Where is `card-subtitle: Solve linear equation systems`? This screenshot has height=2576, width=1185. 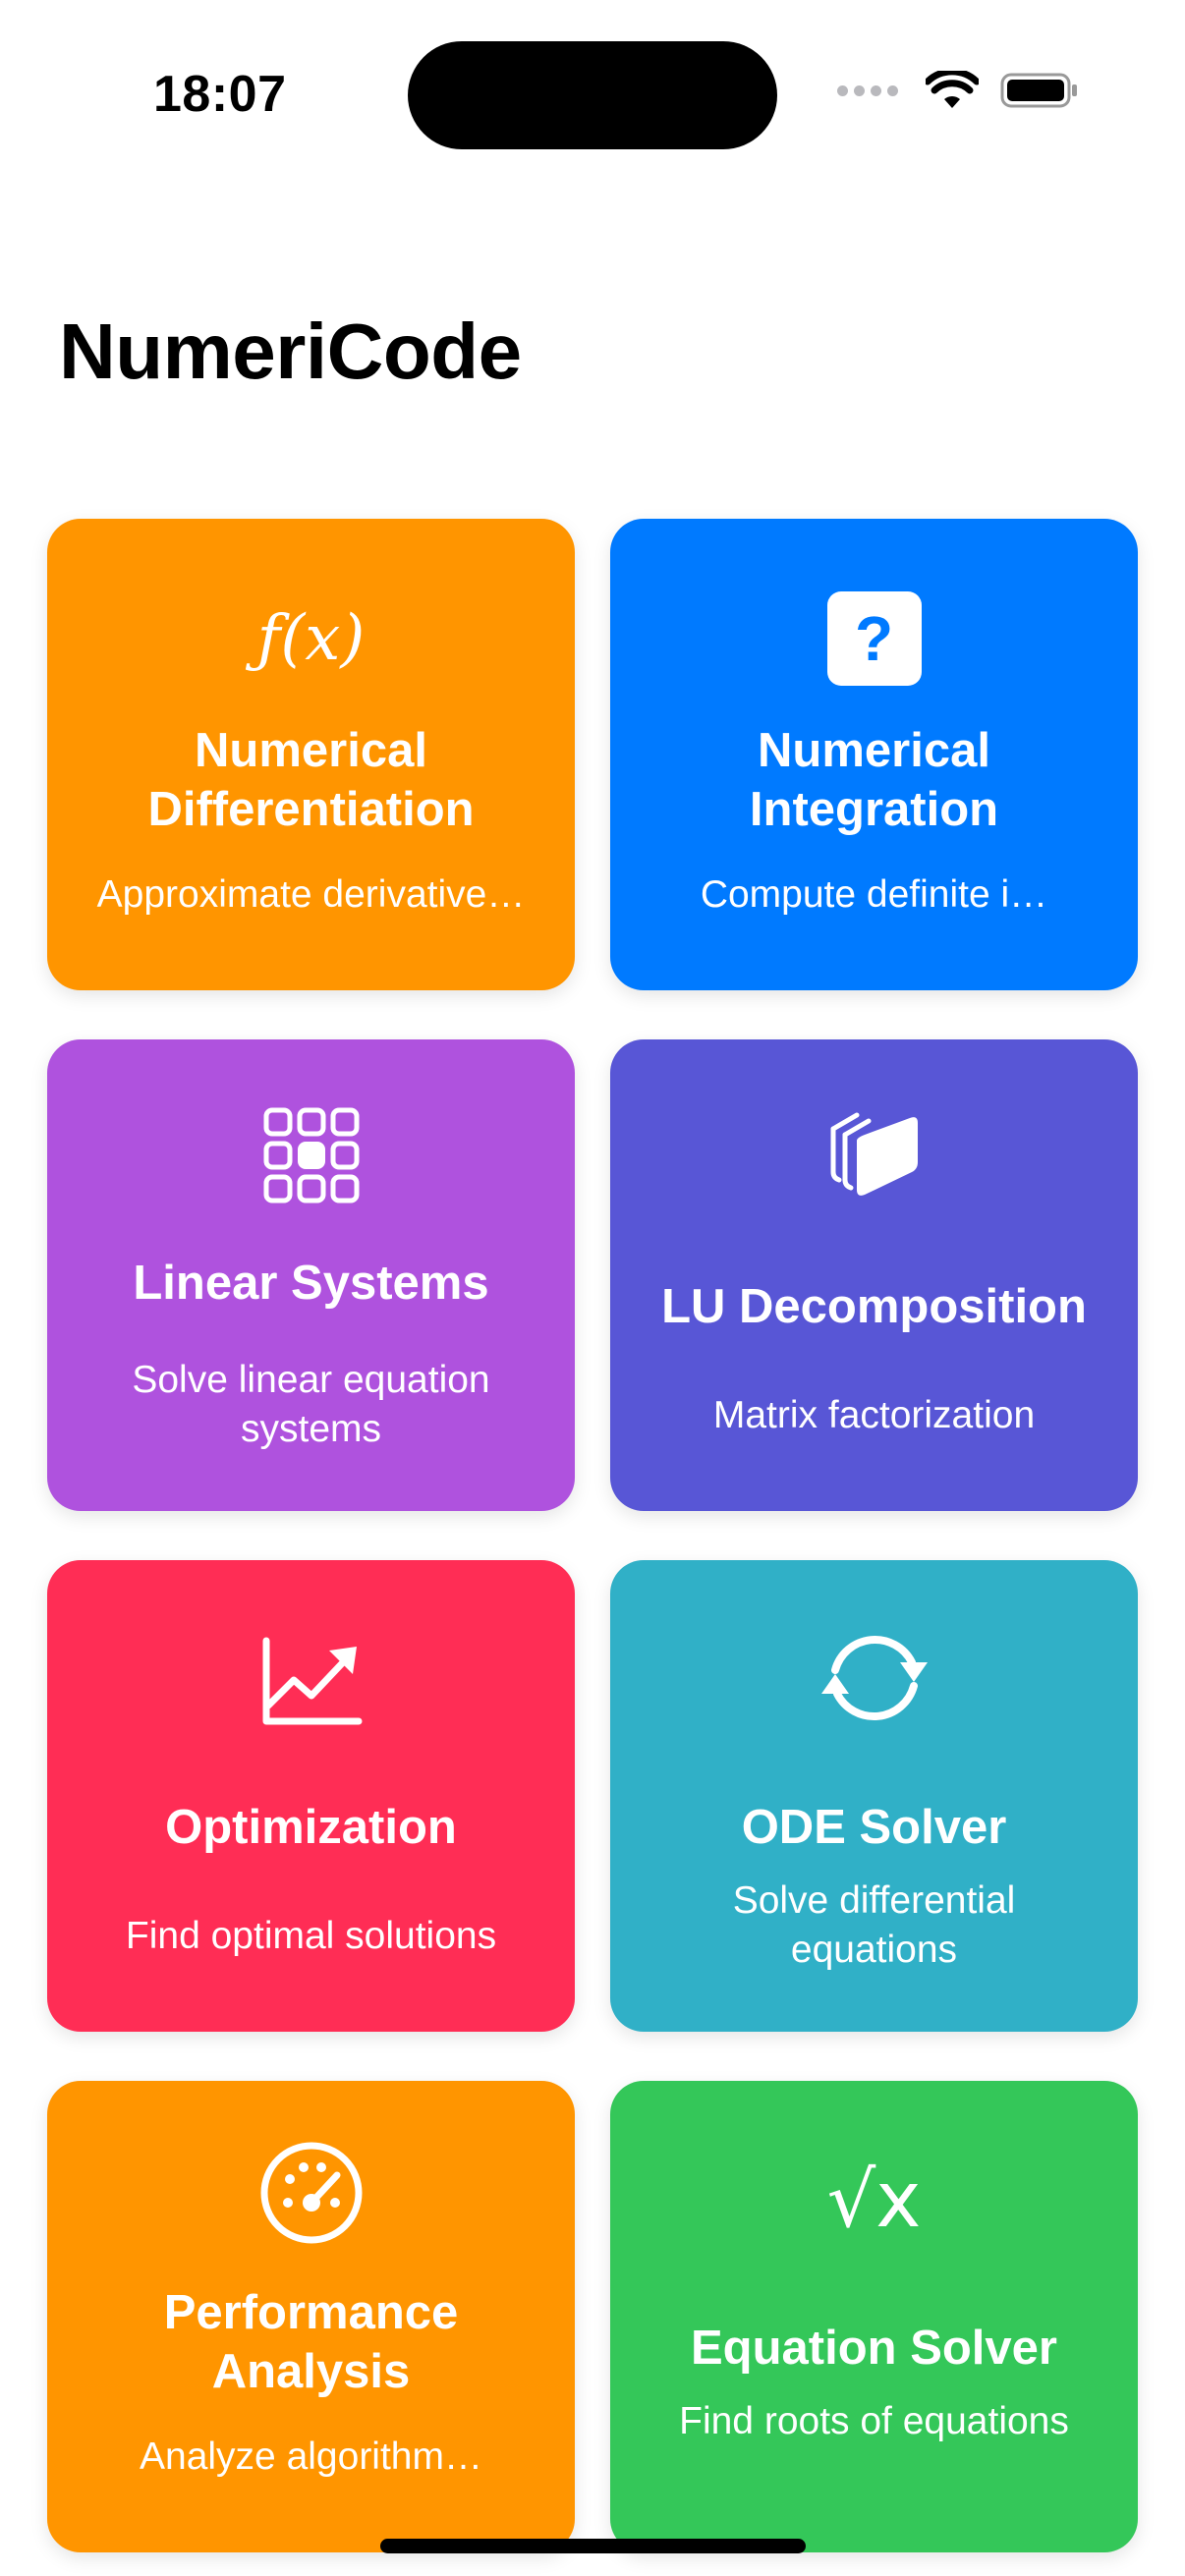
card-subtitle: Solve linear equation systems is located at coordinates (311, 1404).